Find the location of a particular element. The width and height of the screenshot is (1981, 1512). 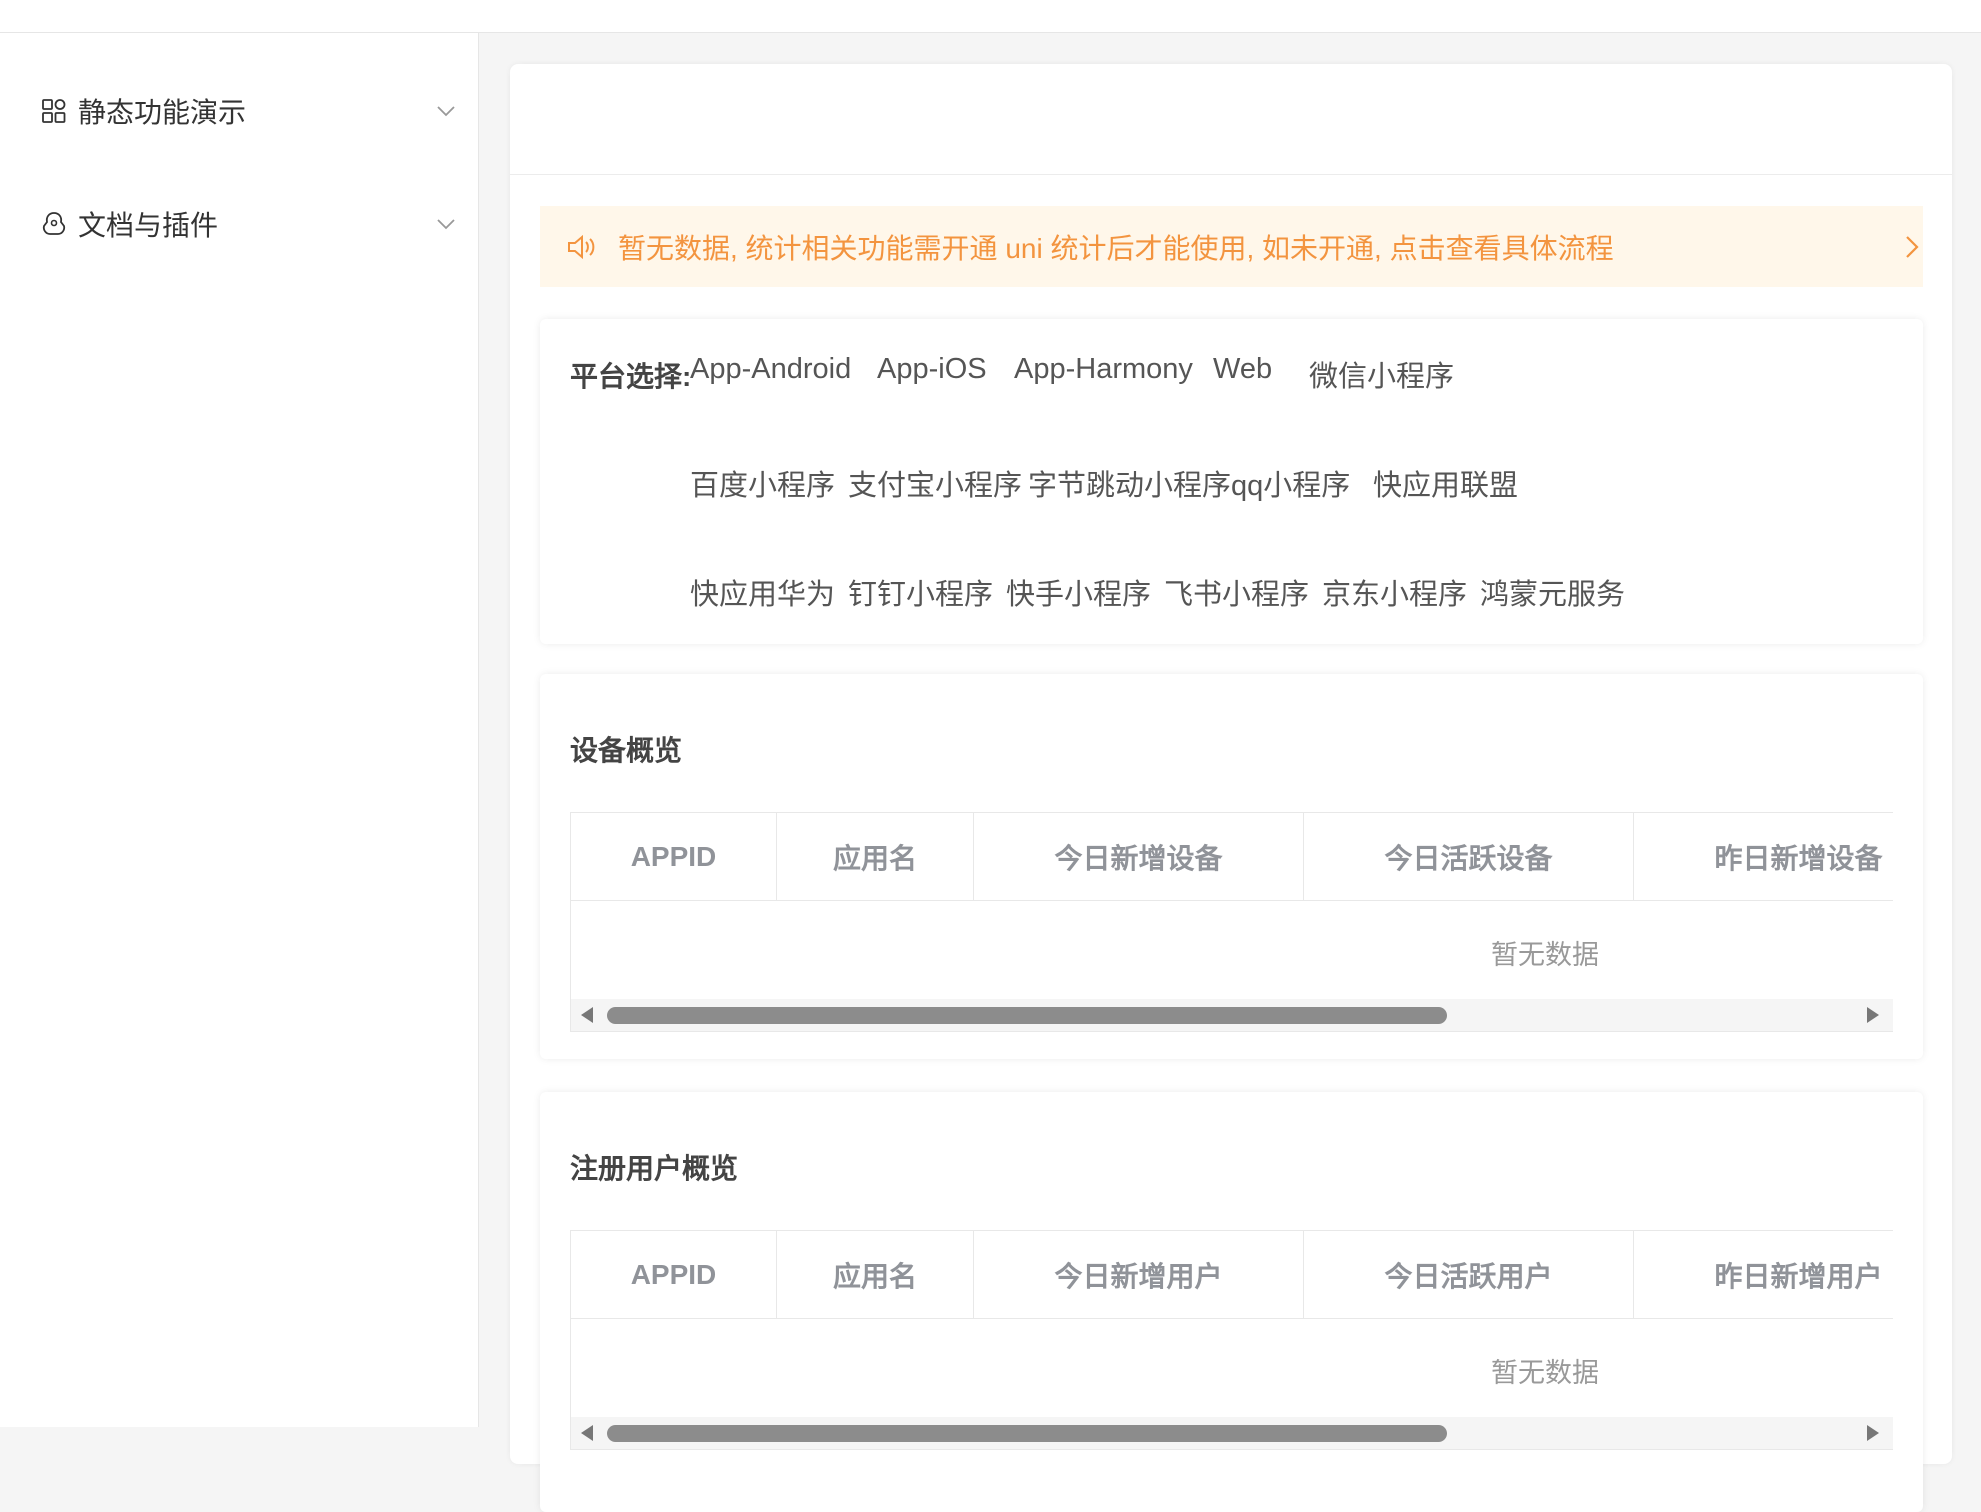

platform-option: 微信小程序 is located at coordinates (1381, 374).